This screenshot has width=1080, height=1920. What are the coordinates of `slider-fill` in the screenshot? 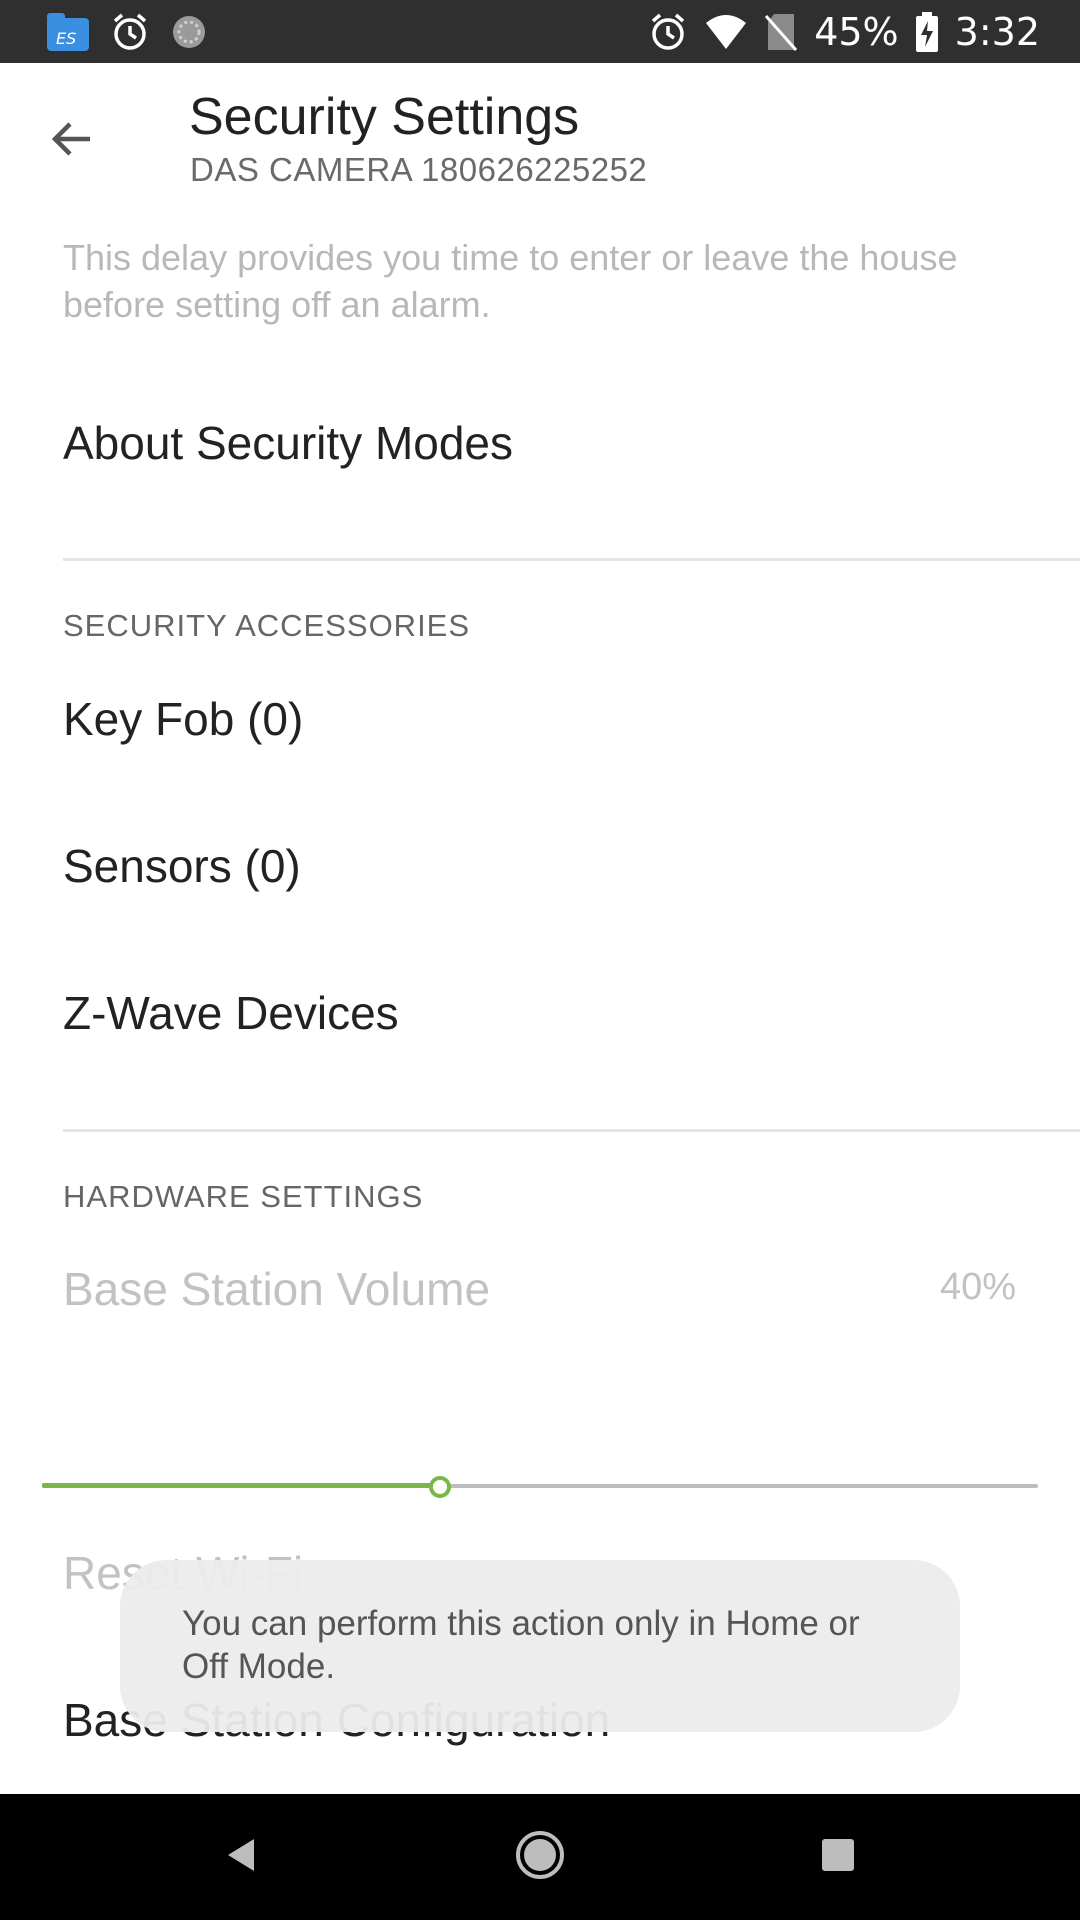 It's located at (241, 1485).